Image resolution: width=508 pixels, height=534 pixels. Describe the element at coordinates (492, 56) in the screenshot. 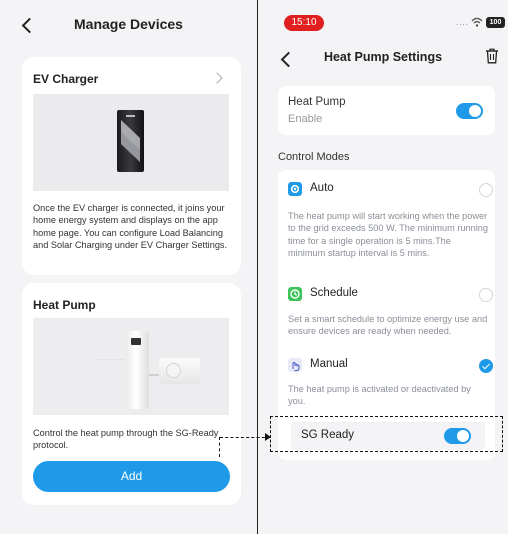

I see `trash-icon` at that location.